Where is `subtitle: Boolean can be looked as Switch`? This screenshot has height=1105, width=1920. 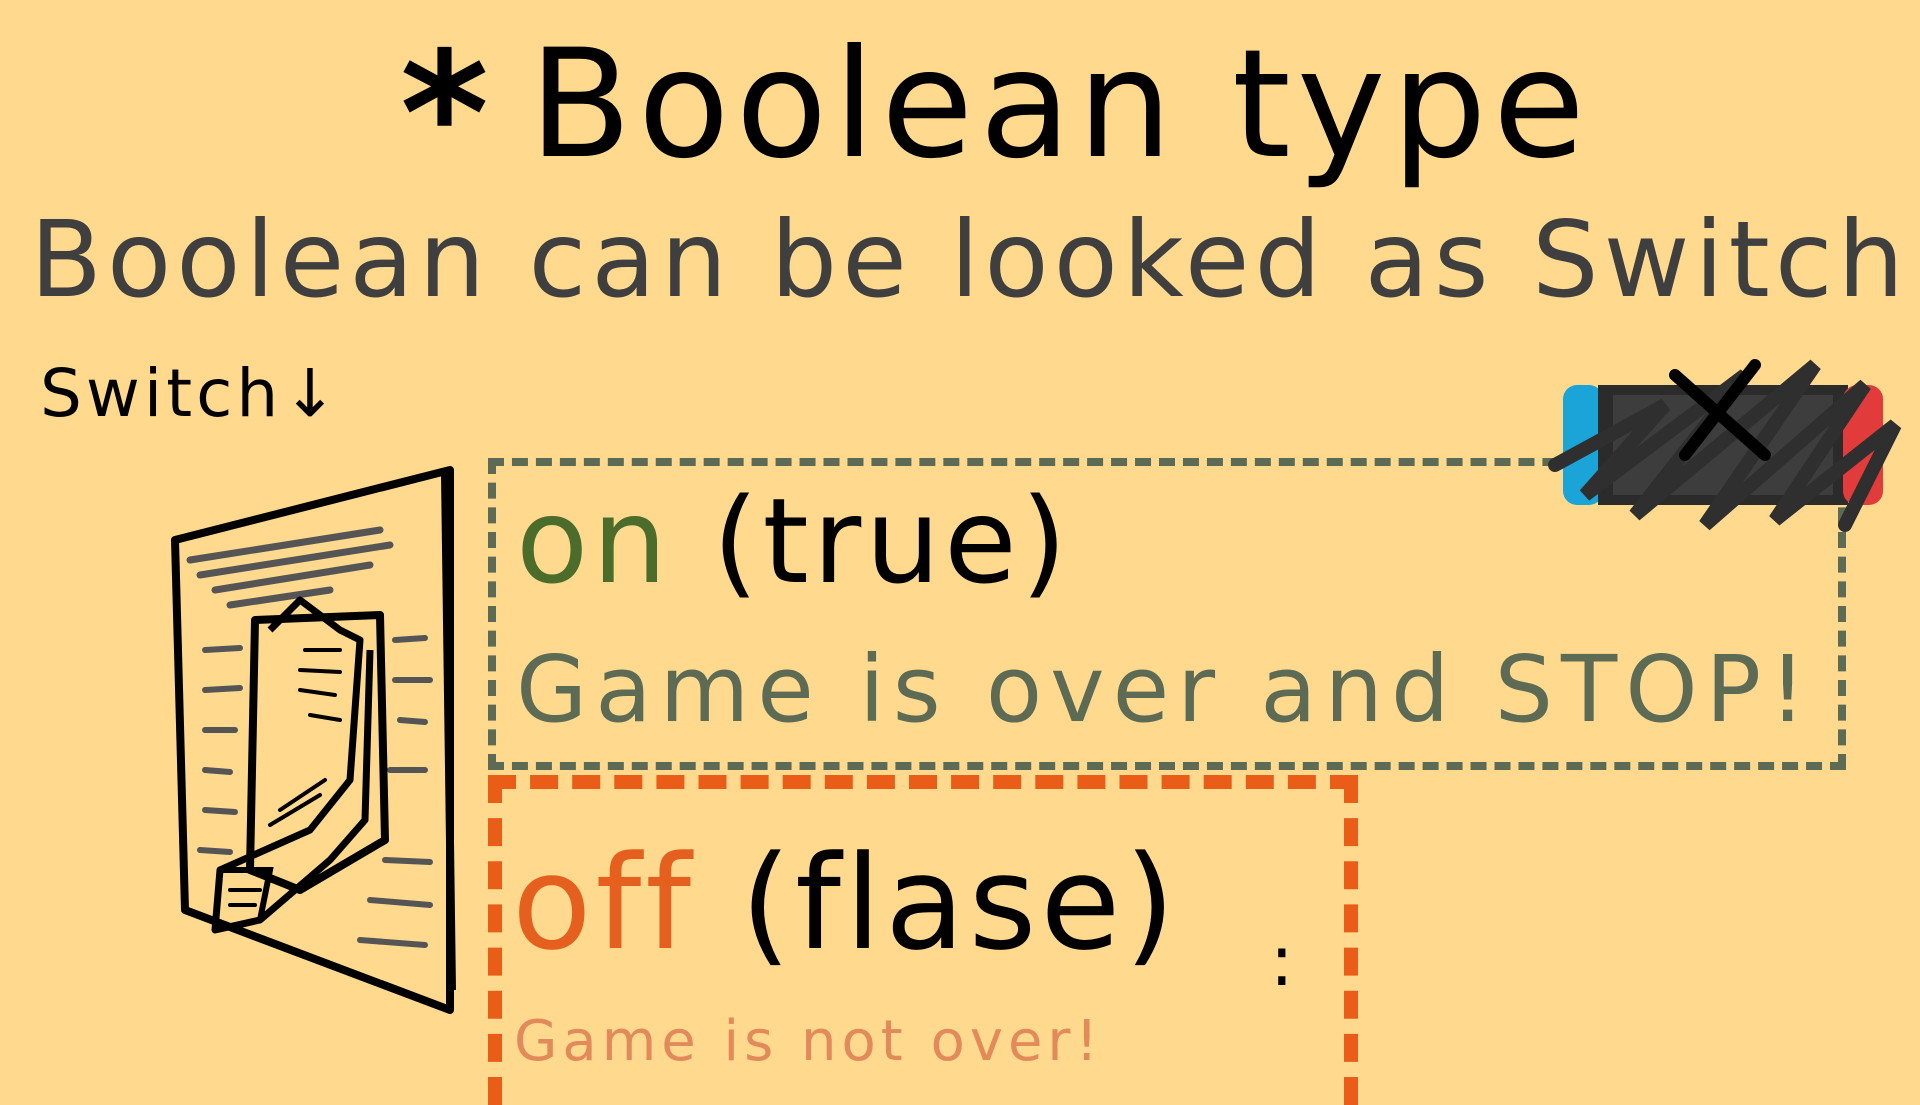
subtitle: Boolean can be looked as Switch is located at coordinates (970, 260).